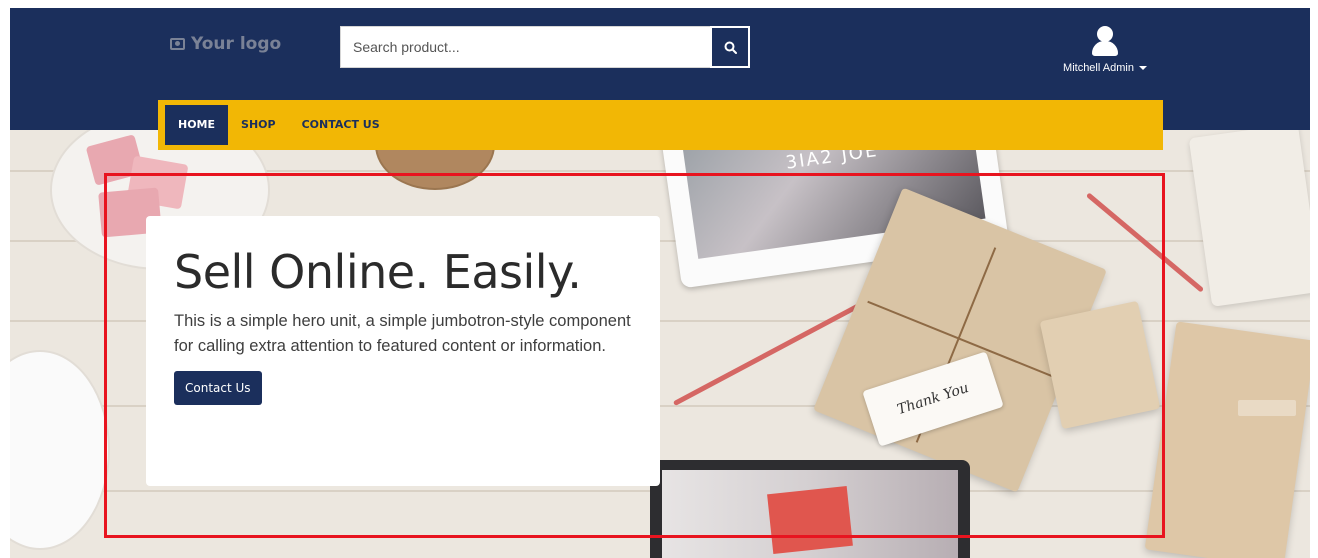  I want to click on user-menu-toggle: Mitchell Admin, so click(1105, 68).